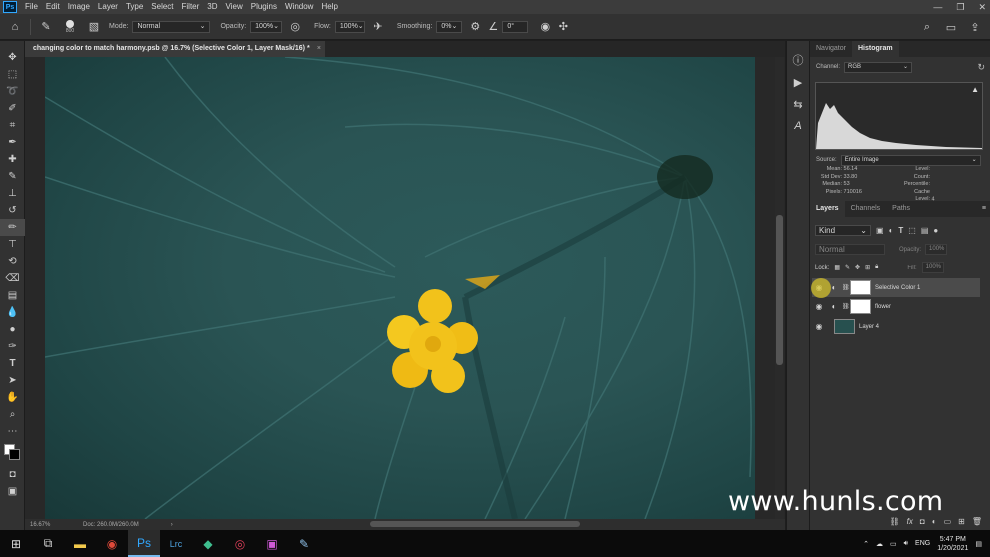 The width and height of the screenshot is (990, 557). What do you see at coordinates (12, 329) in the screenshot?
I see `dodge-tool-icon: ●` at bounding box center [12, 329].